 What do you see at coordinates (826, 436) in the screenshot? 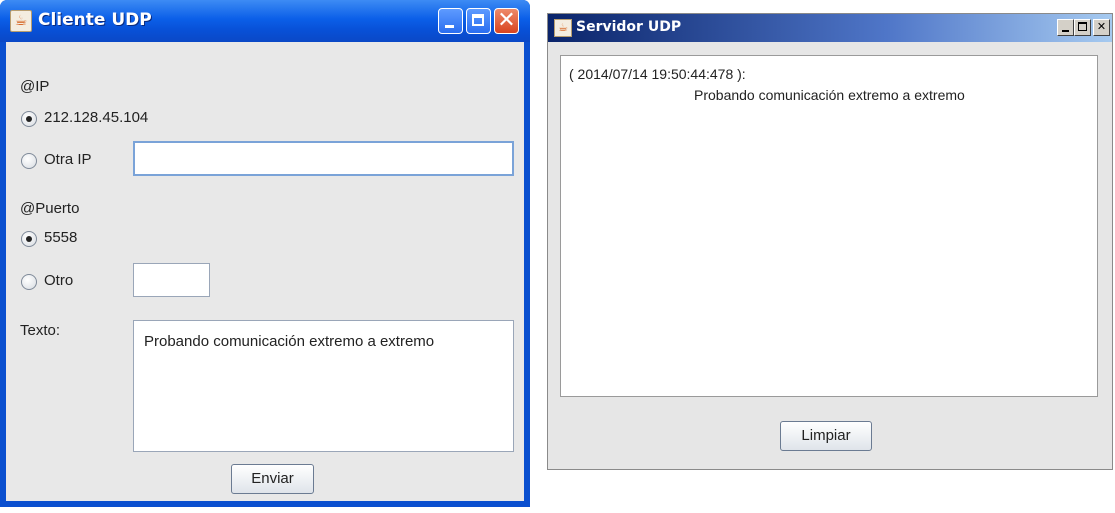
I see `clear-button: Limpiar` at bounding box center [826, 436].